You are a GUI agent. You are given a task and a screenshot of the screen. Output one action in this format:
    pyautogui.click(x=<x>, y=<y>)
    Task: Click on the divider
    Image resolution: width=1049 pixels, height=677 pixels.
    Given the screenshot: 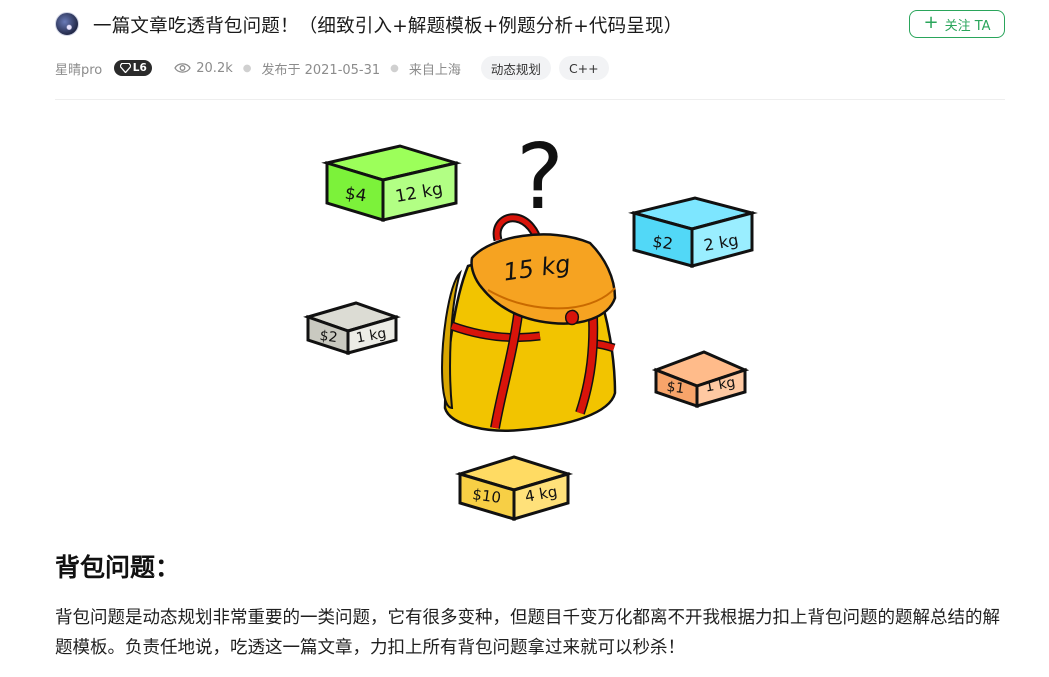 What is the action you would take?
    pyautogui.click(x=530, y=99)
    